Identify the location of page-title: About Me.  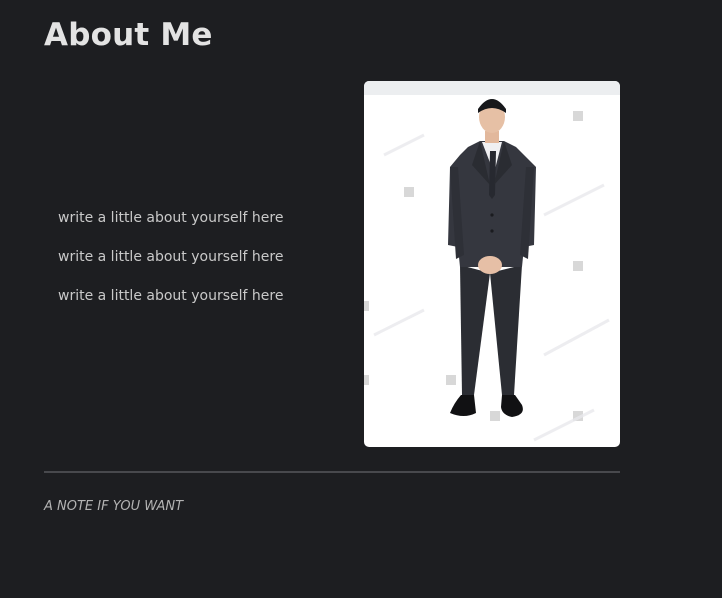
(128, 35).